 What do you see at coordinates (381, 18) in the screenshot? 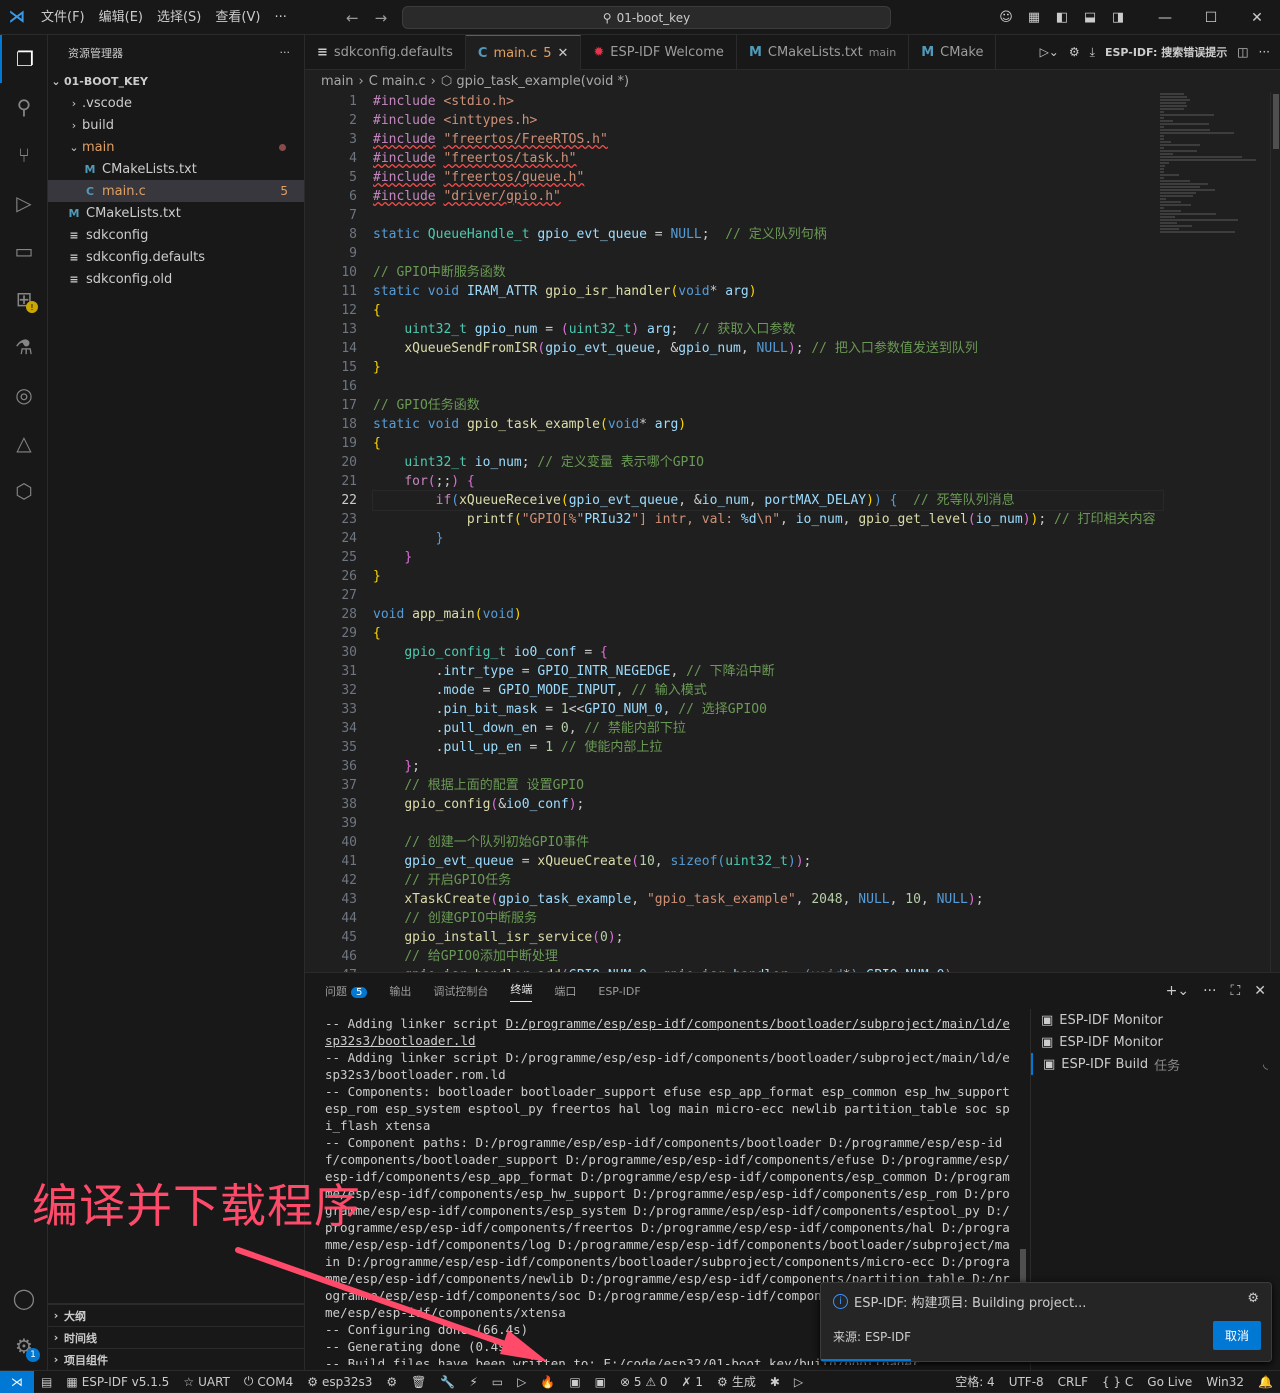
I see `forward-arrow-icon: →` at bounding box center [381, 18].